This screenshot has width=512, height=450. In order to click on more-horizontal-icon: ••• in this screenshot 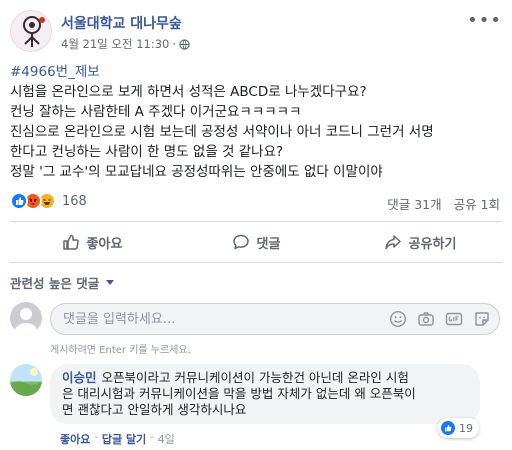, I will do `click(484, 21)`.